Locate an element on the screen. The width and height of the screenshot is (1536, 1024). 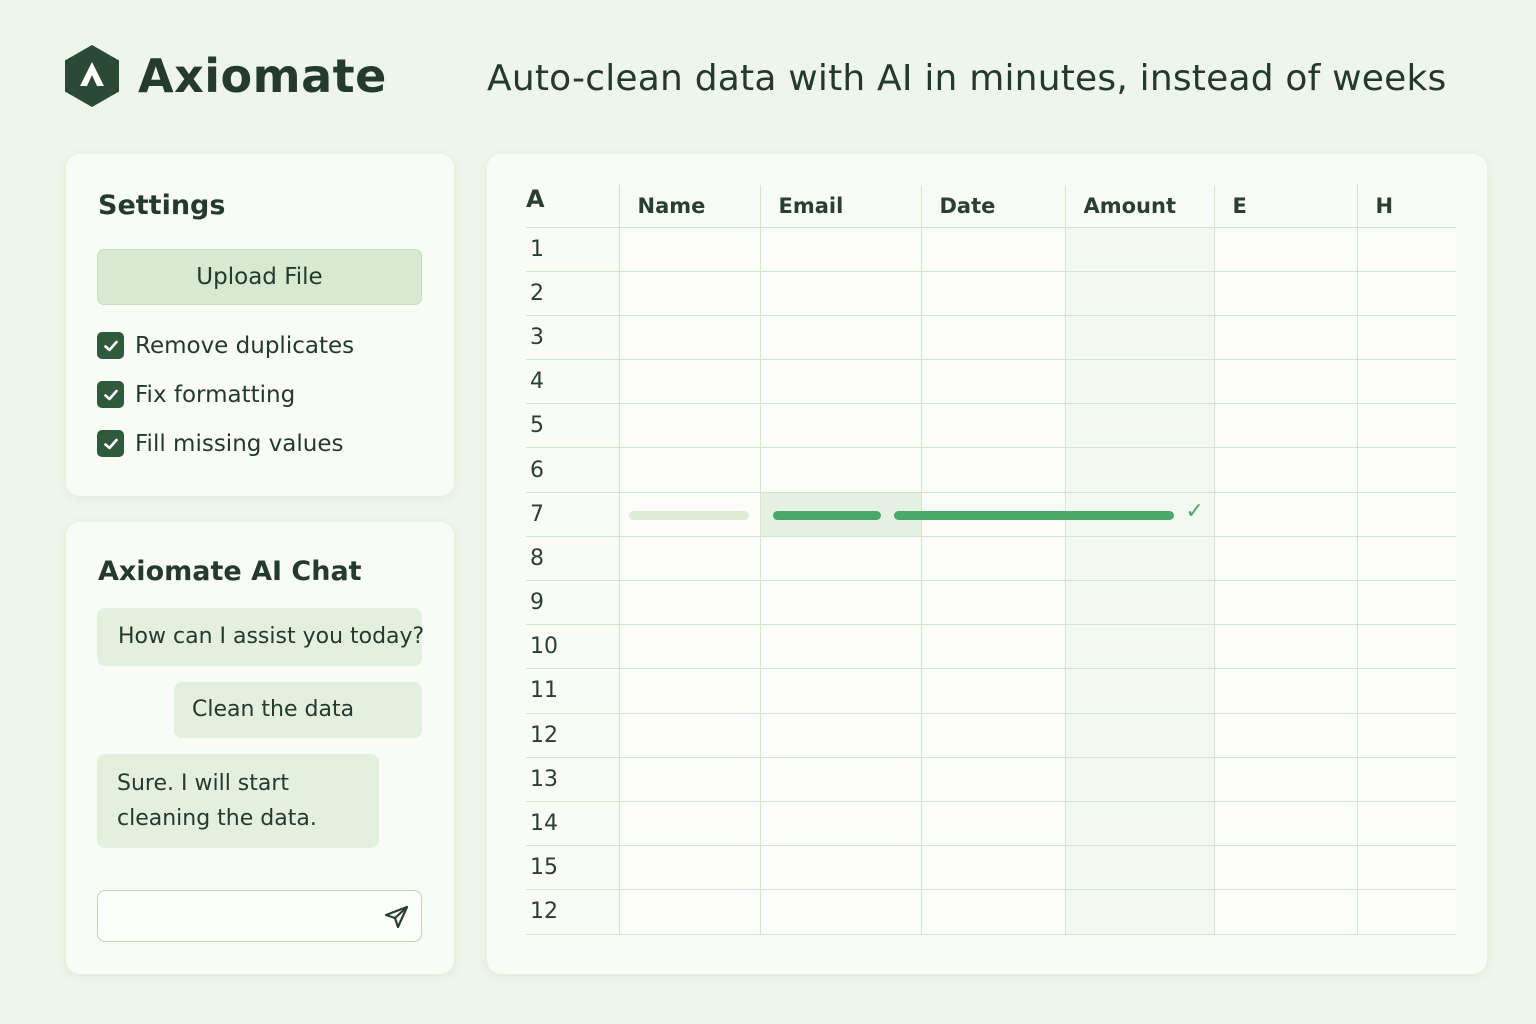
column-header-date: Date is located at coordinates (992, 206).